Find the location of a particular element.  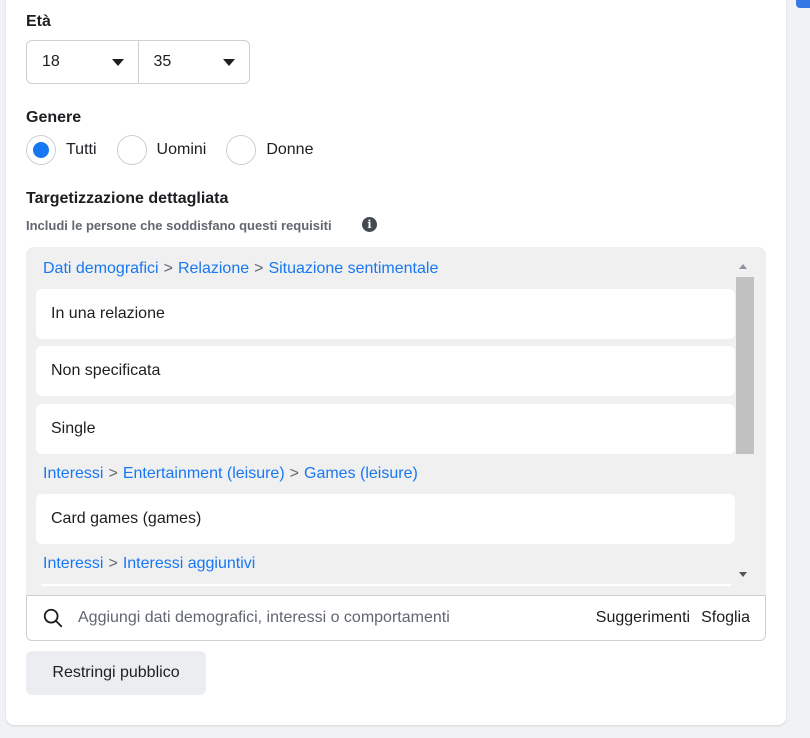

targeting-search-input is located at coordinates (318, 618).